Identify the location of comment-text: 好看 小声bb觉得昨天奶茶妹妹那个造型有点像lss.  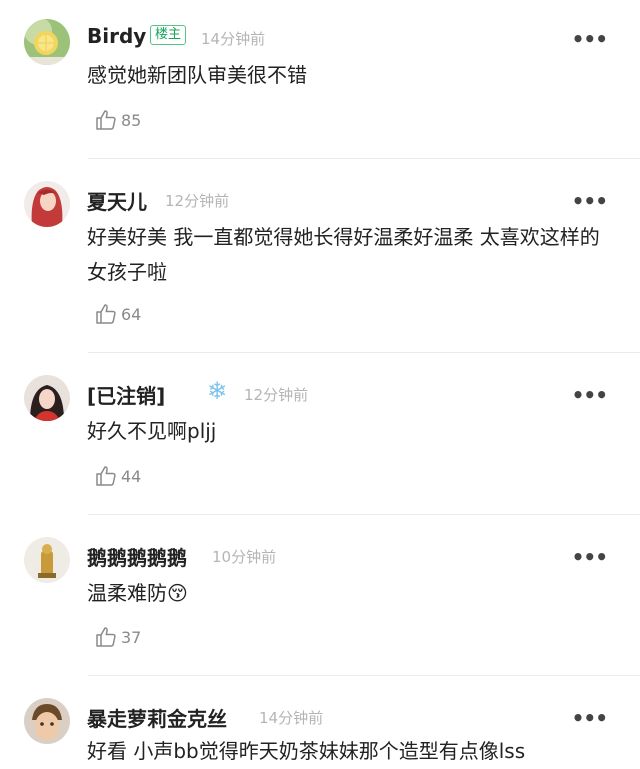
(306, 751).